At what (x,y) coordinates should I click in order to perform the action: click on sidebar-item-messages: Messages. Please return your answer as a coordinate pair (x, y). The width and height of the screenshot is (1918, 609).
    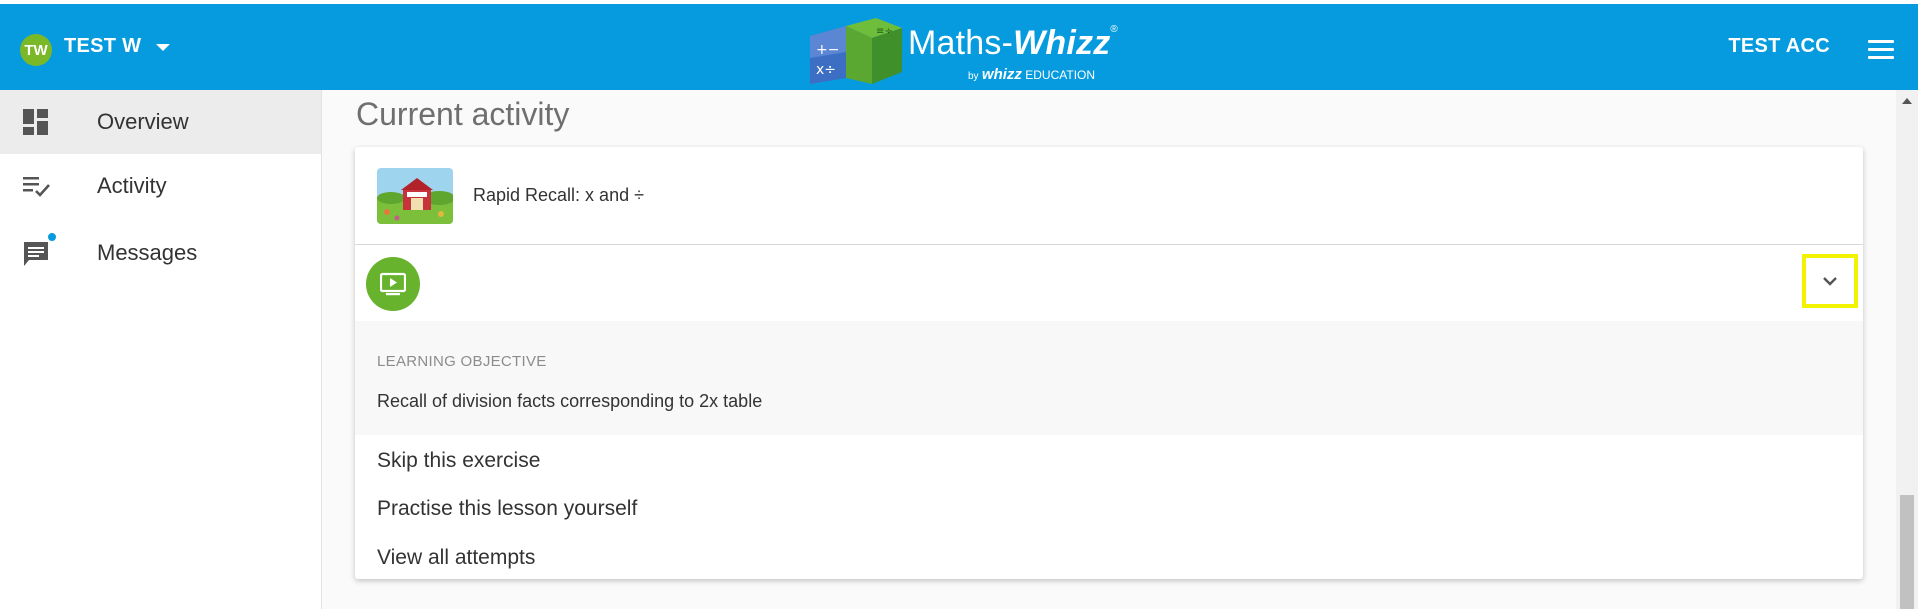
    Looking at the image, I should click on (160, 250).